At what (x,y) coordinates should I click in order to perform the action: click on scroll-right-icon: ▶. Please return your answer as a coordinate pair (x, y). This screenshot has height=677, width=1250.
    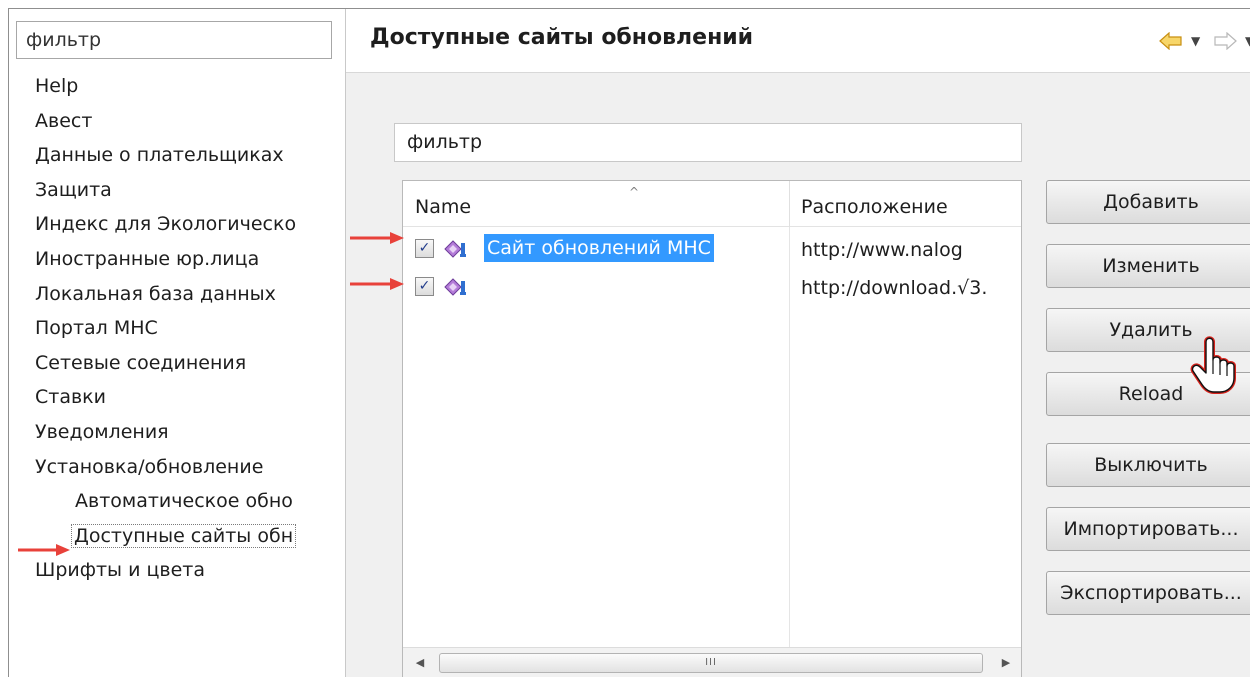
    Looking at the image, I should click on (1006, 663).